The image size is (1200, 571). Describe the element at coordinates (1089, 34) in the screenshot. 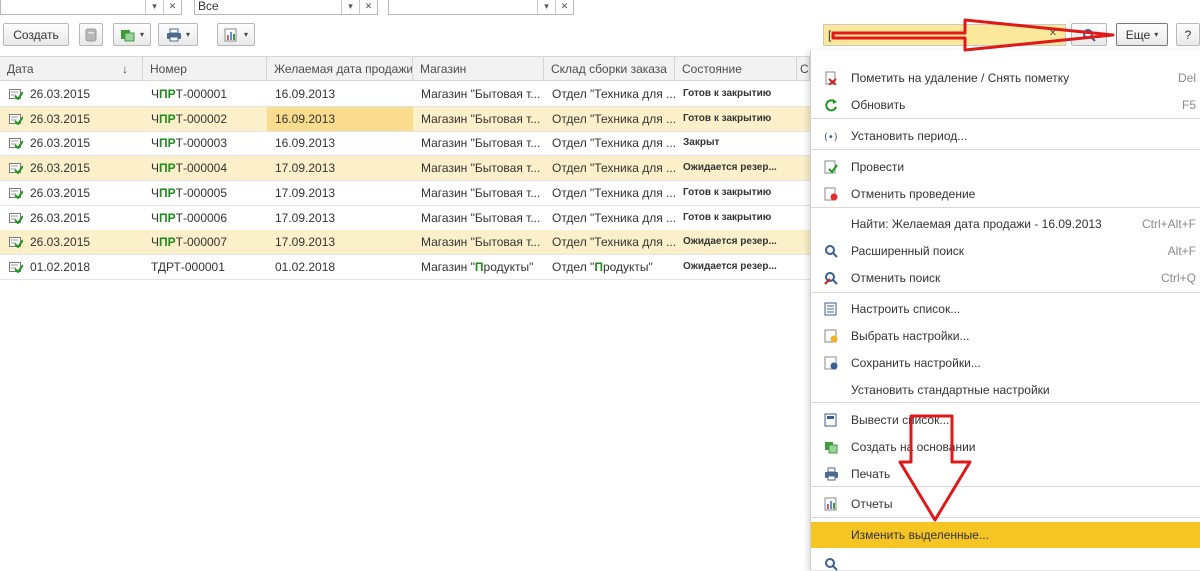

I see `search-button` at that location.